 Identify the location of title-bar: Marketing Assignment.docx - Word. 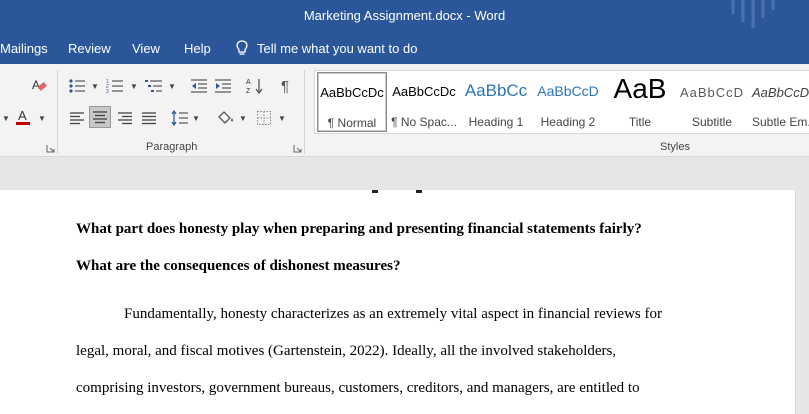
(404, 16).